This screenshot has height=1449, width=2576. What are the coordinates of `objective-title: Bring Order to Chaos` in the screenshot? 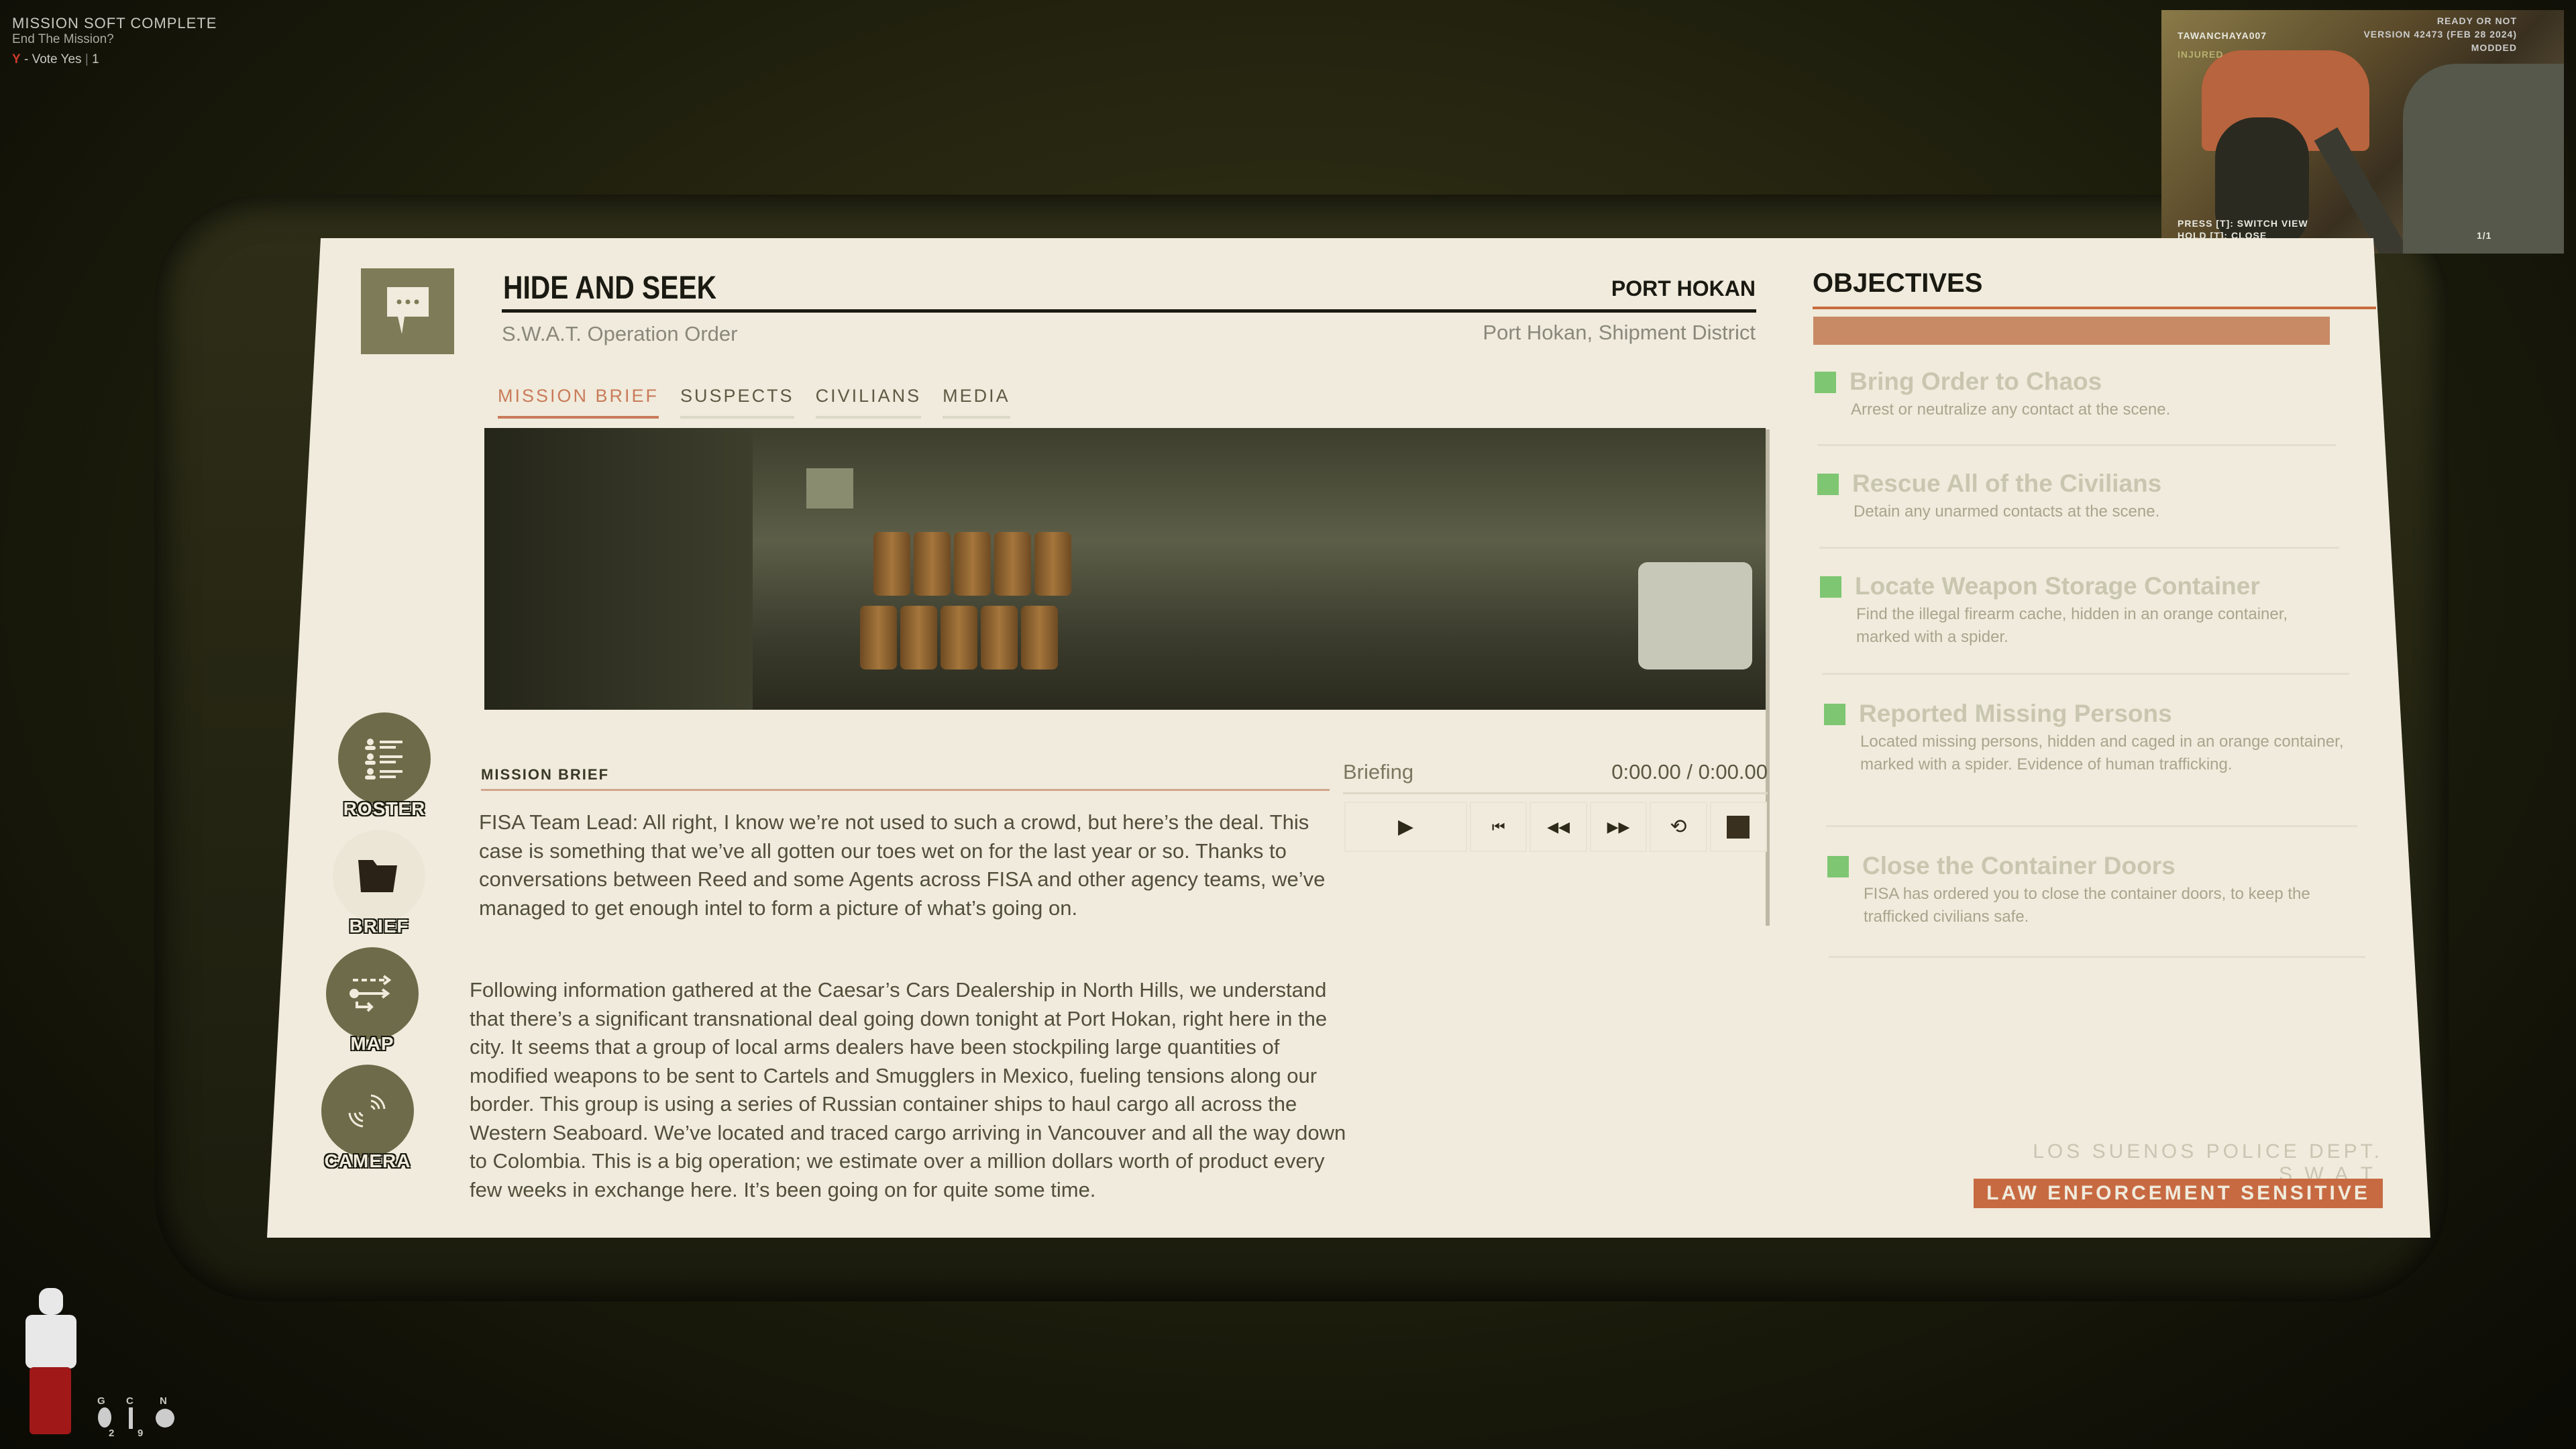 It's located at (1975, 381).